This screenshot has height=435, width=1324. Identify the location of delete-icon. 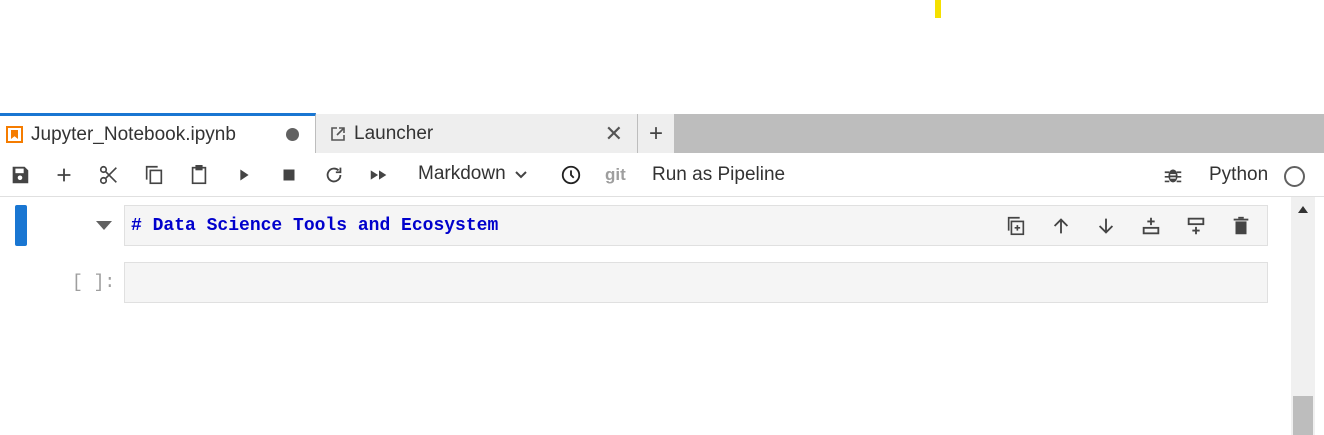
(1241, 226).